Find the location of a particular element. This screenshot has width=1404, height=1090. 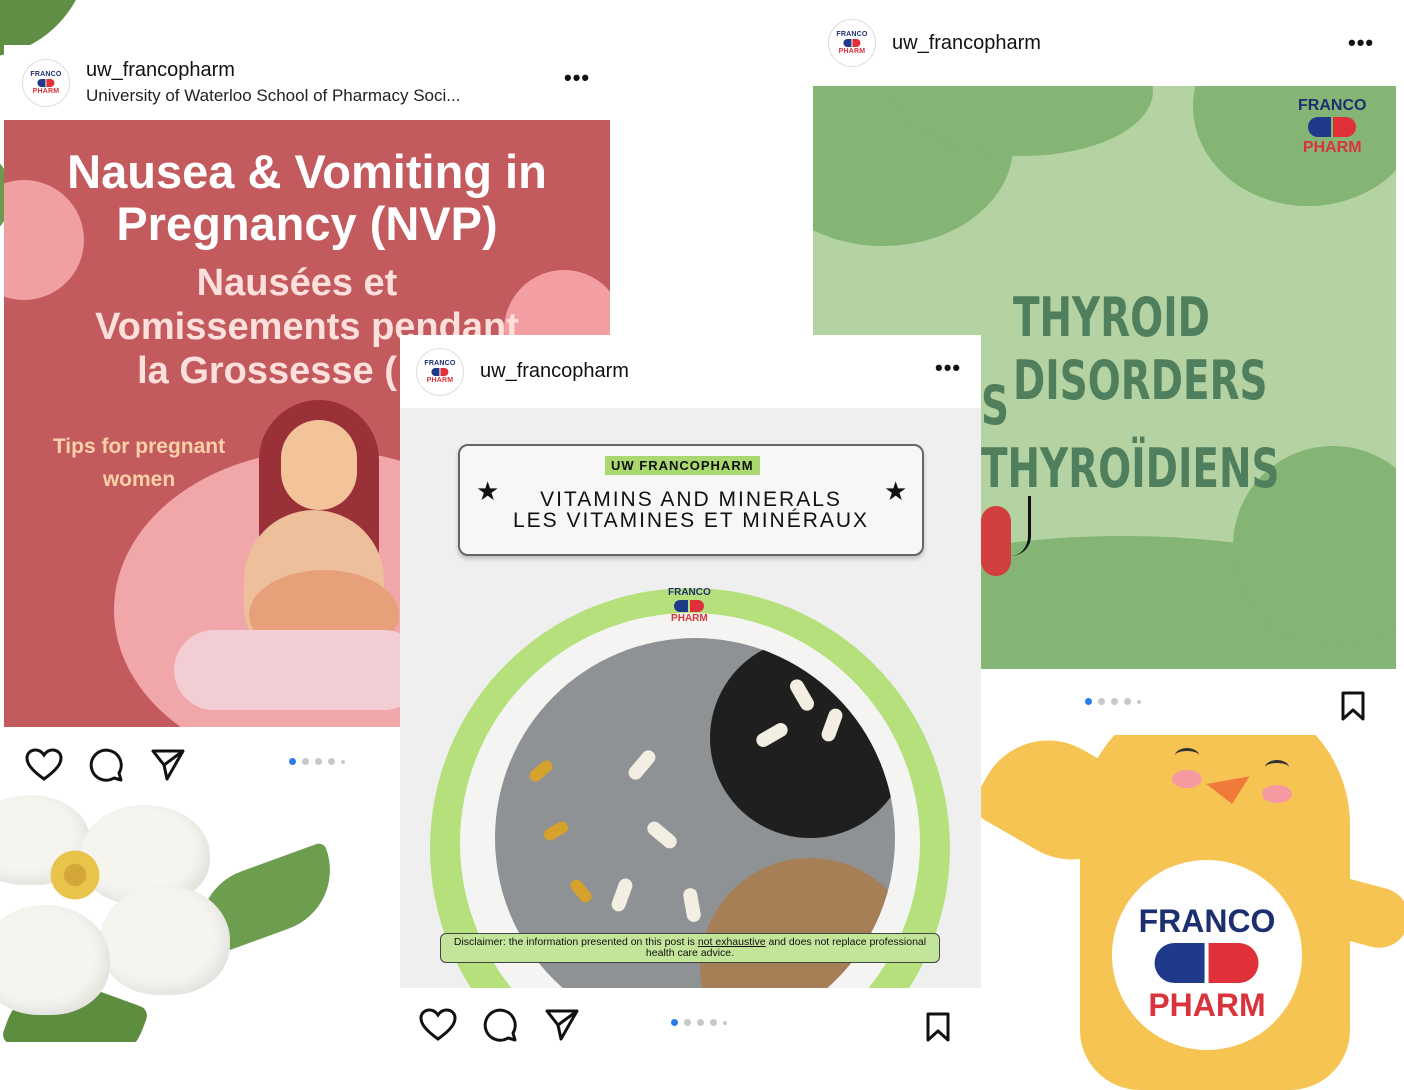

nvp-title-line1: Nausea & Vomiting in is located at coordinates (307, 171).